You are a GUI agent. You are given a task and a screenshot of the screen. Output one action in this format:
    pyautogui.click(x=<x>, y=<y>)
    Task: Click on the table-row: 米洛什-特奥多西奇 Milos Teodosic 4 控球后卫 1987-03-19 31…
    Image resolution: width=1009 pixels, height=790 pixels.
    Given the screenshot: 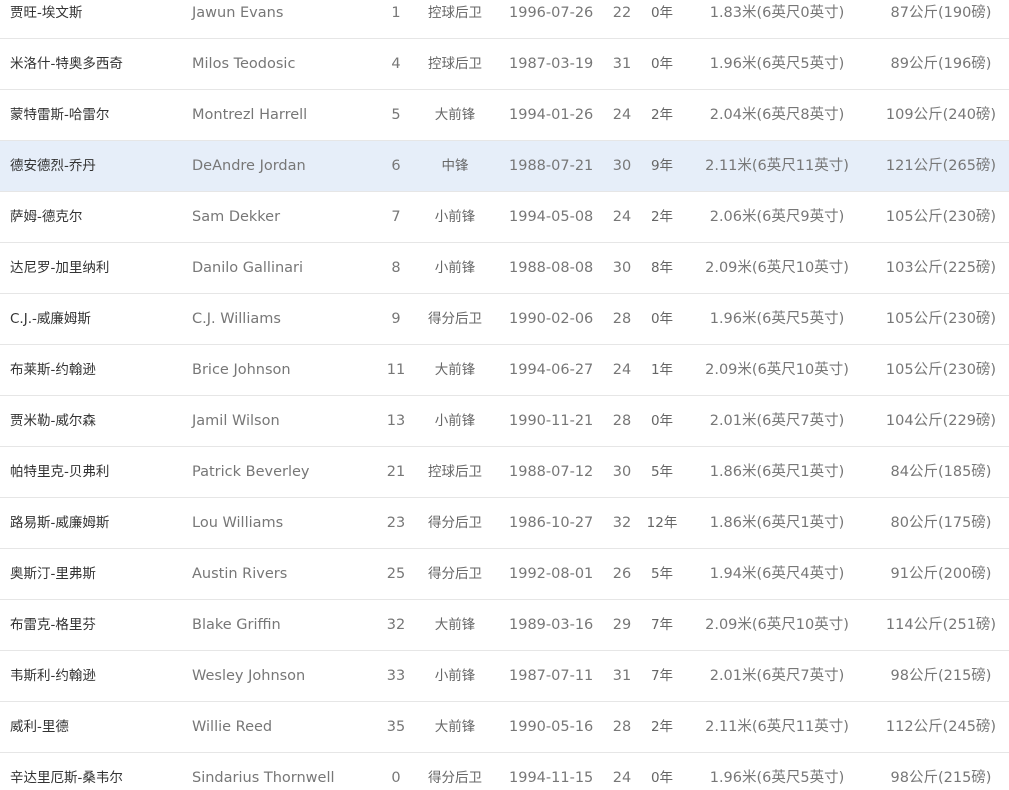 What is the action you would take?
    pyautogui.click(x=504, y=64)
    